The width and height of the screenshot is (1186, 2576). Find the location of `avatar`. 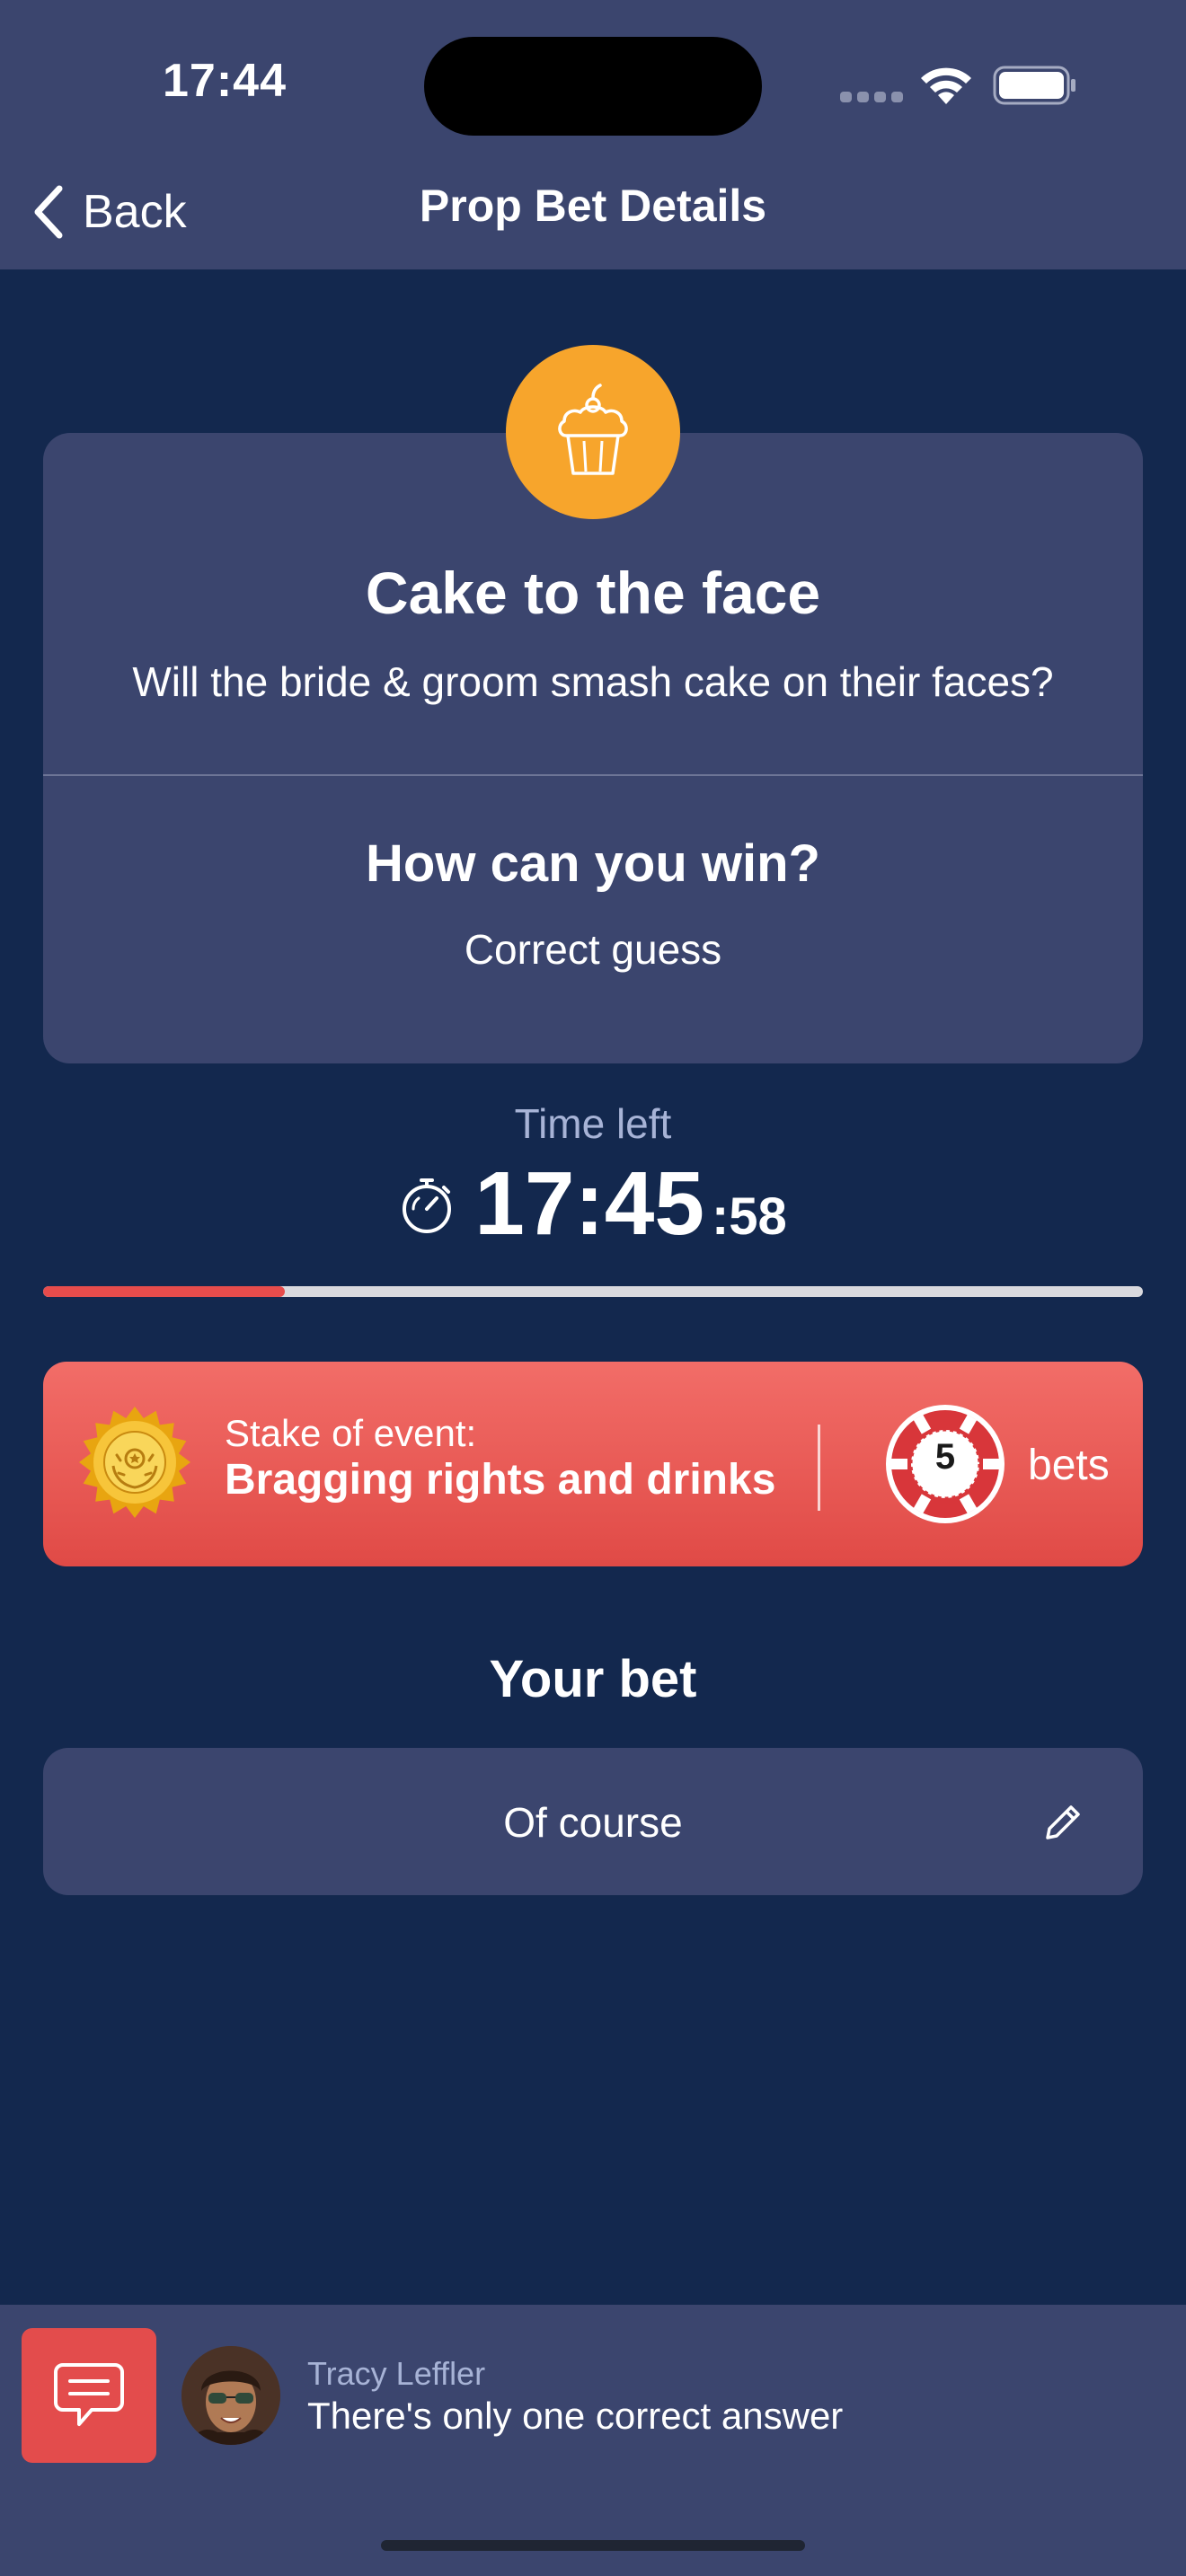

avatar is located at coordinates (230, 2395).